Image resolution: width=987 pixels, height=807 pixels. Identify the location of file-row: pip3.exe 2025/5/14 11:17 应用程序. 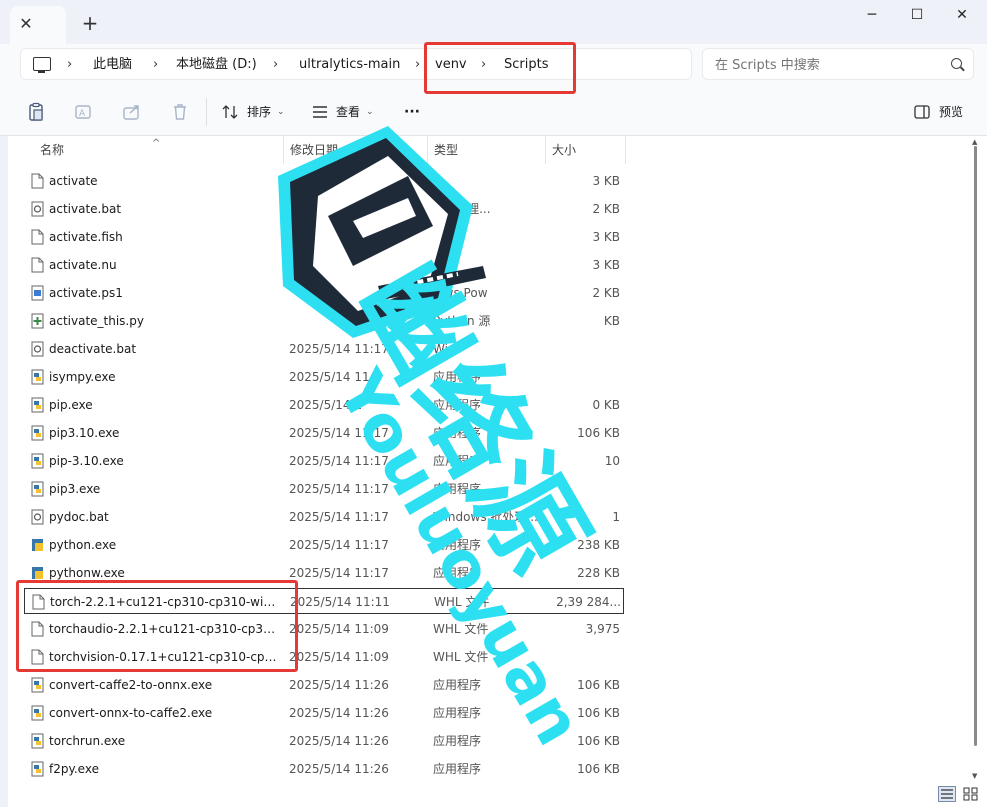
(324, 489).